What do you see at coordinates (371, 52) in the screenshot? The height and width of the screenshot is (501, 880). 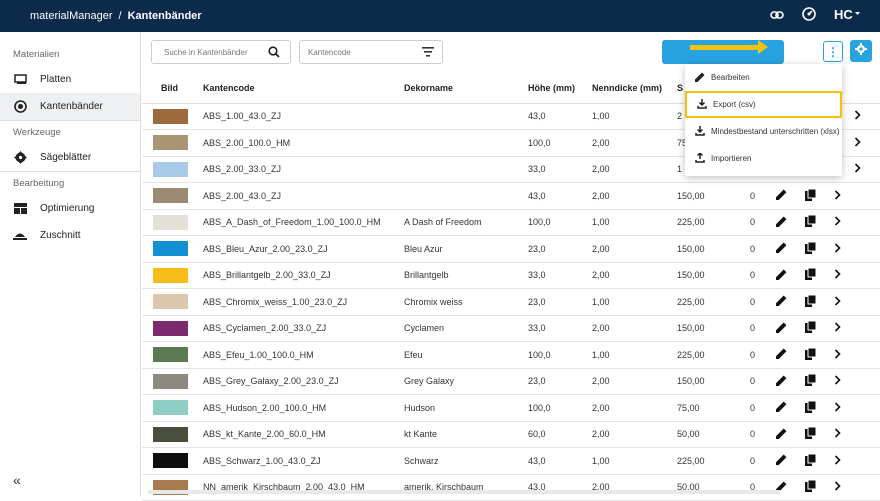 I see `kantencode-filter-input: Kantencode` at bounding box center [371, 52].